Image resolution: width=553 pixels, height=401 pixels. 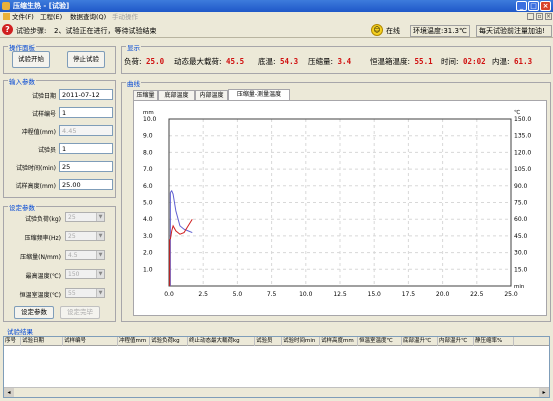 What do you see at coordinates (276, 392) in the screenshot?
I see `horizontal-scrollbar: ◂ ▸` at bounding box center [276, 392].